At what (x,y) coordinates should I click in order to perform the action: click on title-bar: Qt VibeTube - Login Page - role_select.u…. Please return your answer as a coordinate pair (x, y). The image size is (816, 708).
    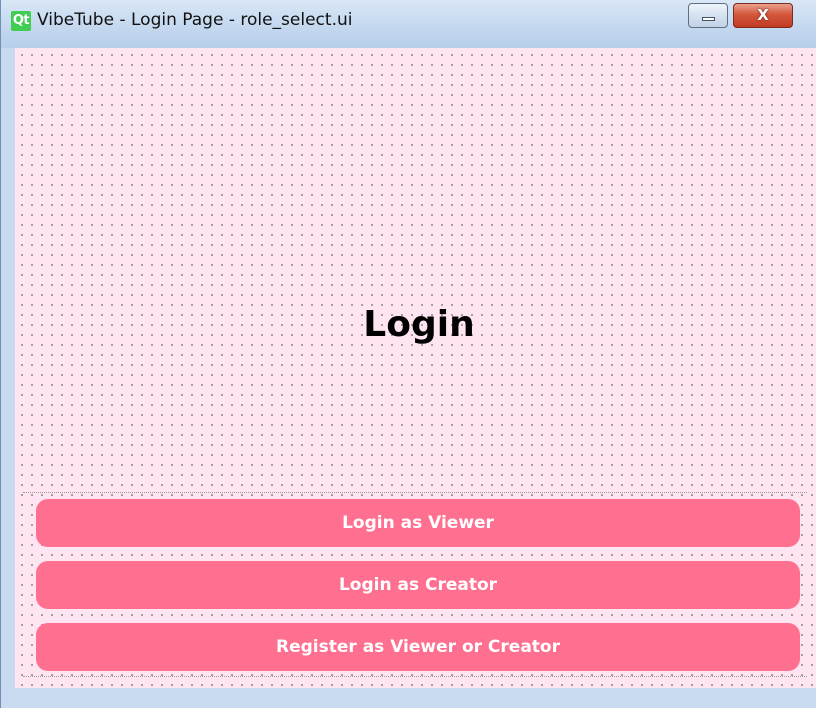
    Looking at the image, I should click on (408, 24).